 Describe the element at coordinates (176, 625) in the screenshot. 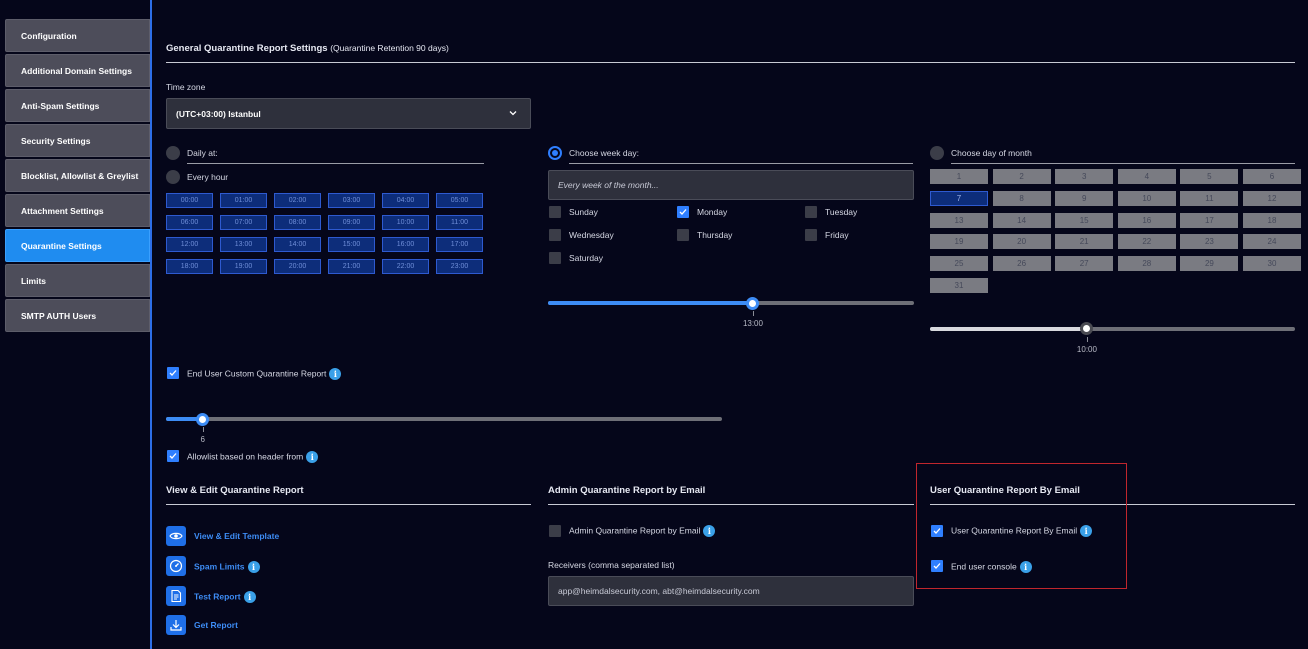

I see `download-icon` at that location.